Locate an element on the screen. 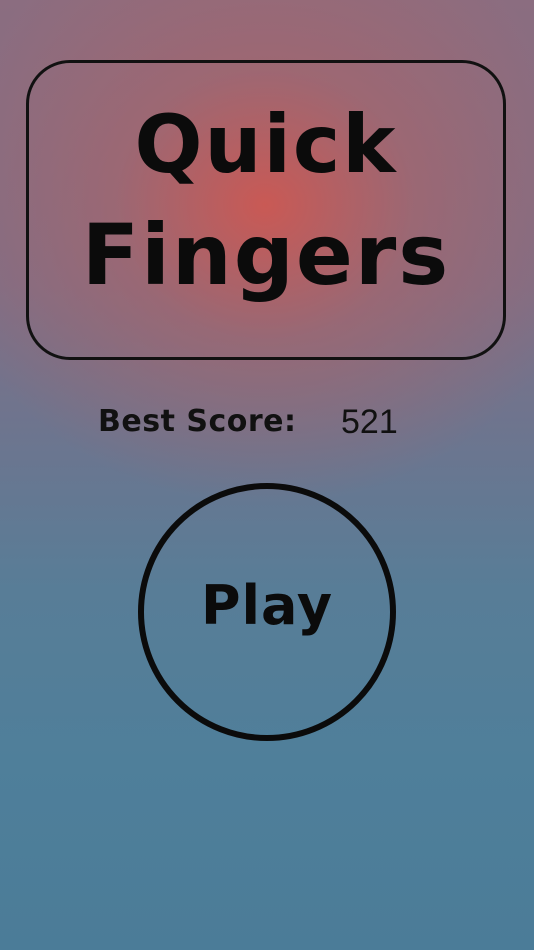 The height and width of the screenshot is (950, 534). best-score-value: 521 is located at coordinates (369, 422).